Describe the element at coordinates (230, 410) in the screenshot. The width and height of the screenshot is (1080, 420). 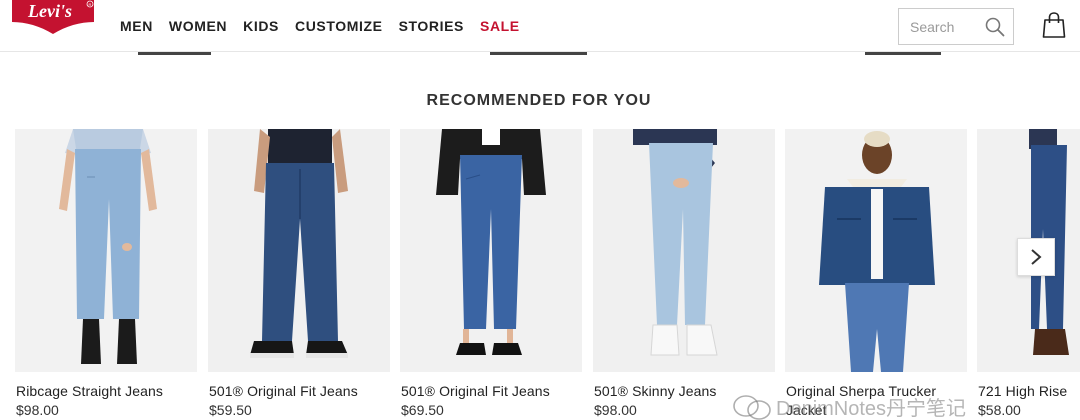
I see `product-price: $59.50` at that location.